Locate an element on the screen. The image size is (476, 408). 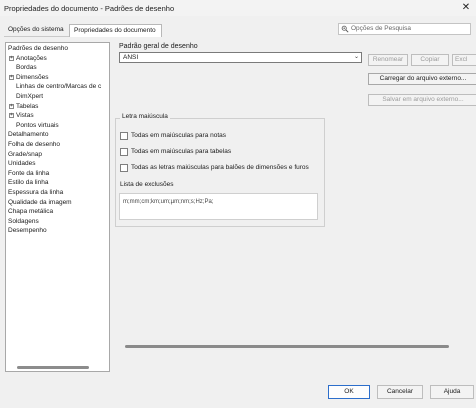
tree-item-label: Folha de desenho is located at coordinates (34, 144).